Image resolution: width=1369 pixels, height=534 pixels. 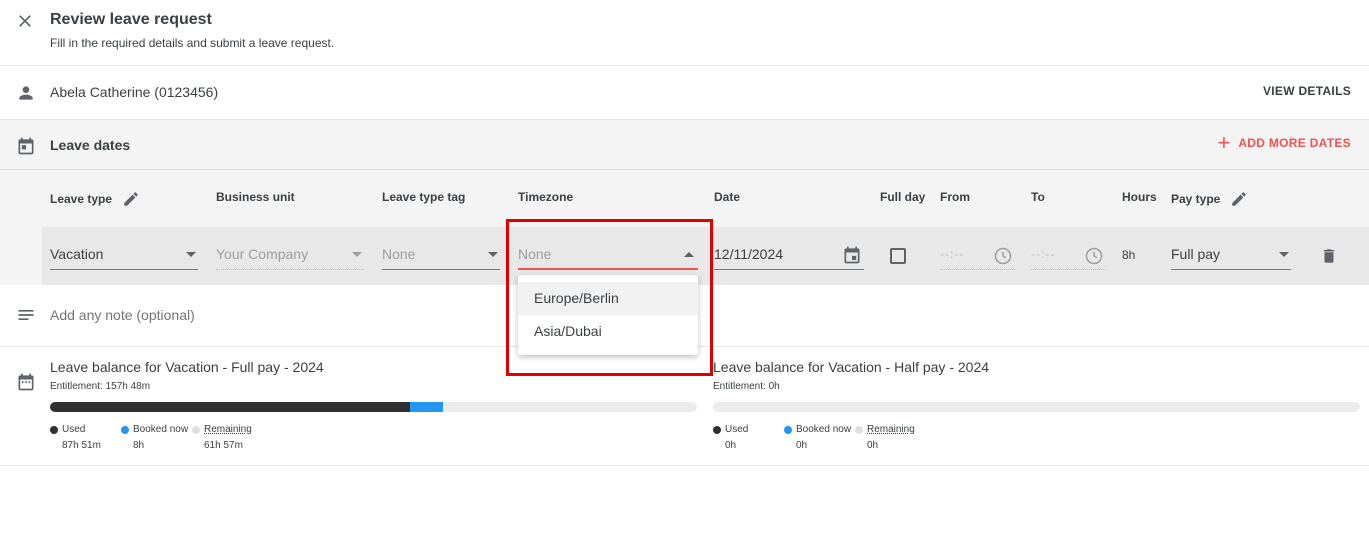 I want to click on legend-value: 61h 57m, so click(x=223, y=445).